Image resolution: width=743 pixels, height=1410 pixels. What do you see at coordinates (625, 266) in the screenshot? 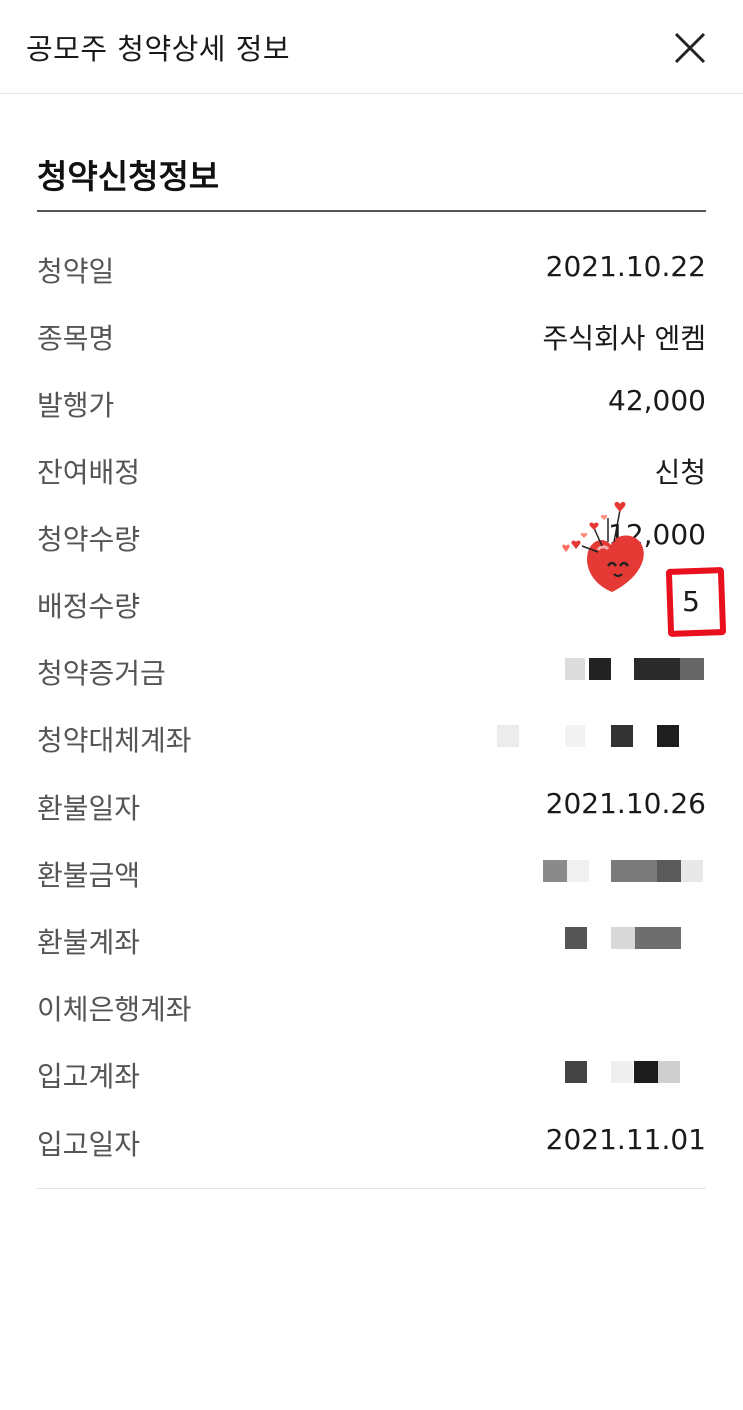
I see `row-value: 2021.10.22` at bounding box center [625, 266].